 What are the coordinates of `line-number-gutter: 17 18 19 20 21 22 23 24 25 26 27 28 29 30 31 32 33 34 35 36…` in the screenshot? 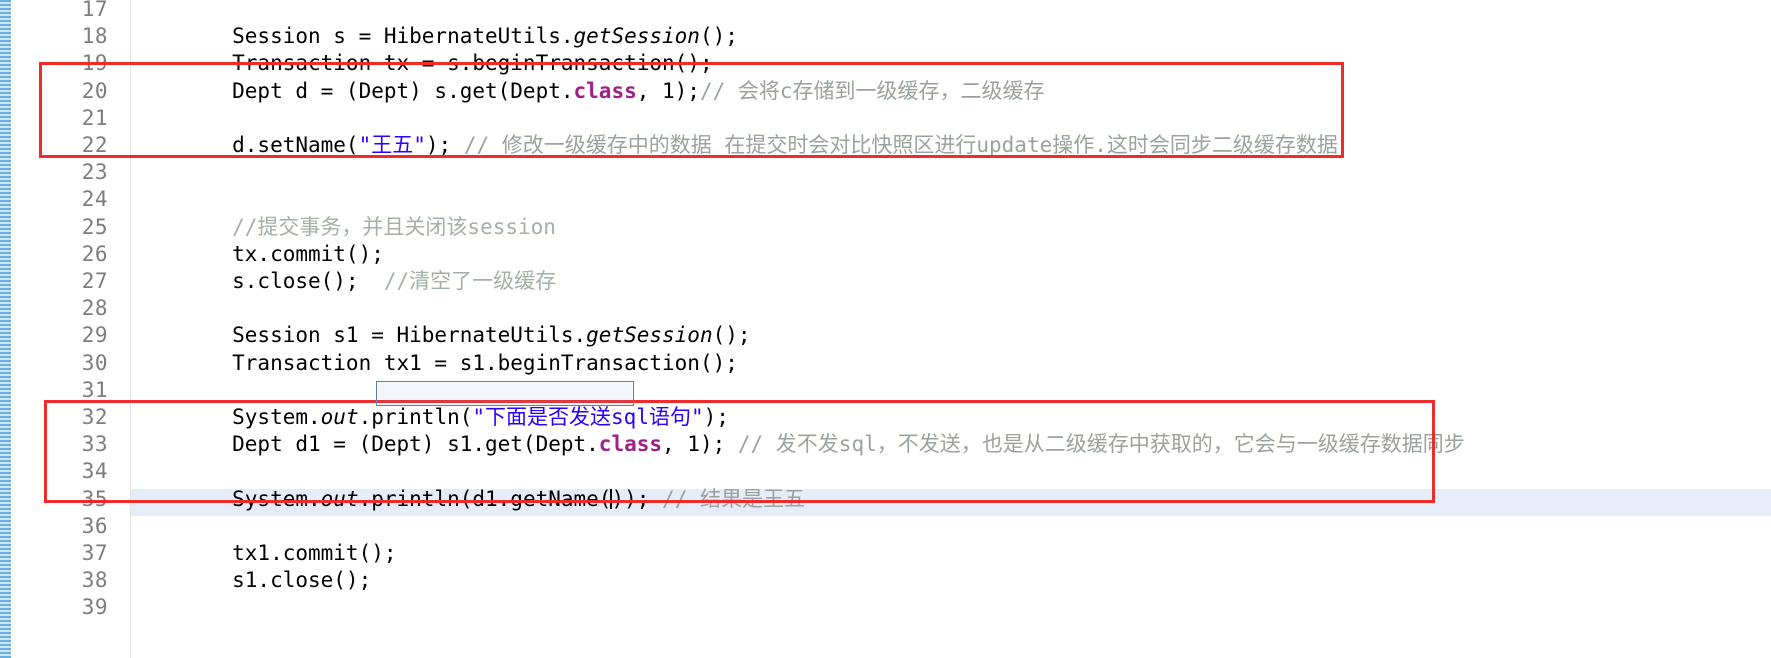 It's located at (71, 329).